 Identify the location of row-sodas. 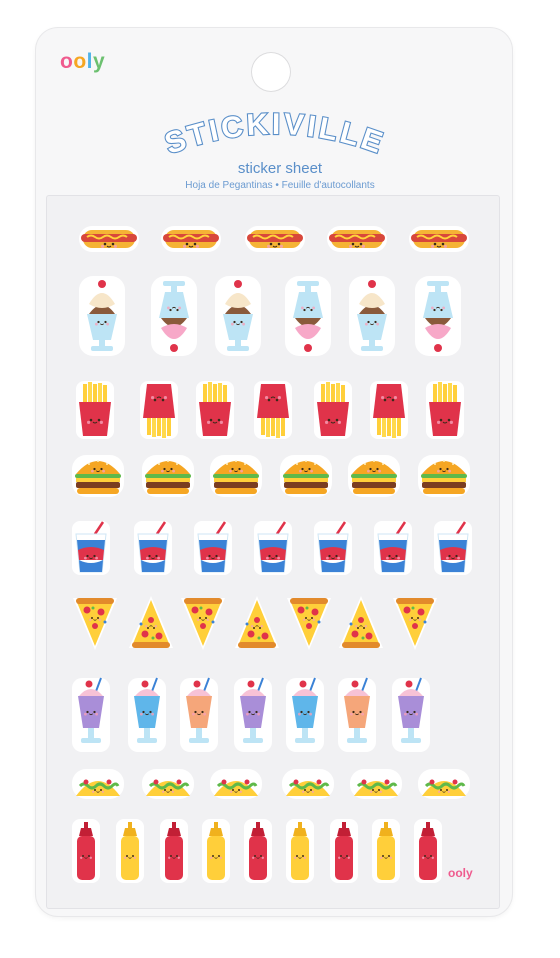
(273, 556).